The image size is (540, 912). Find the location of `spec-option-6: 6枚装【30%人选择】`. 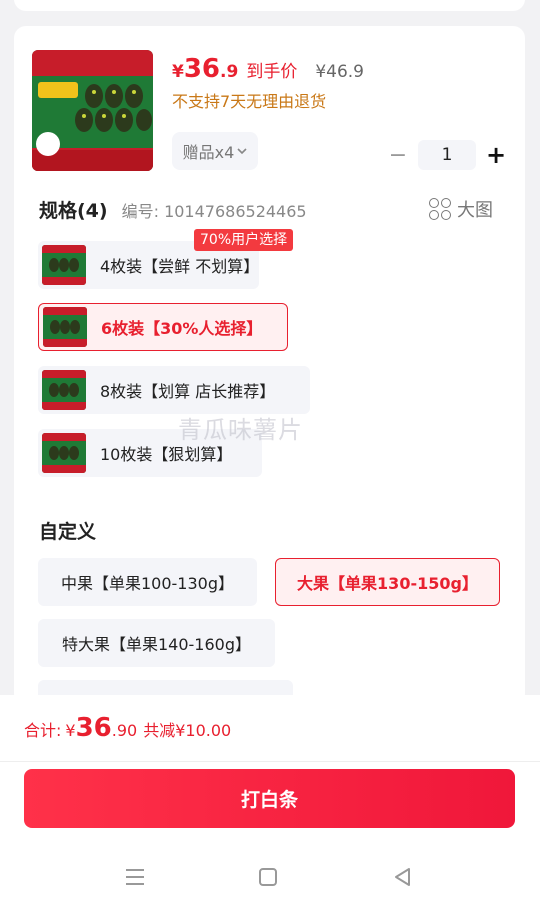

spec-option-6: 6枚装【30%人选择】 is located at coordinates (163, 327).